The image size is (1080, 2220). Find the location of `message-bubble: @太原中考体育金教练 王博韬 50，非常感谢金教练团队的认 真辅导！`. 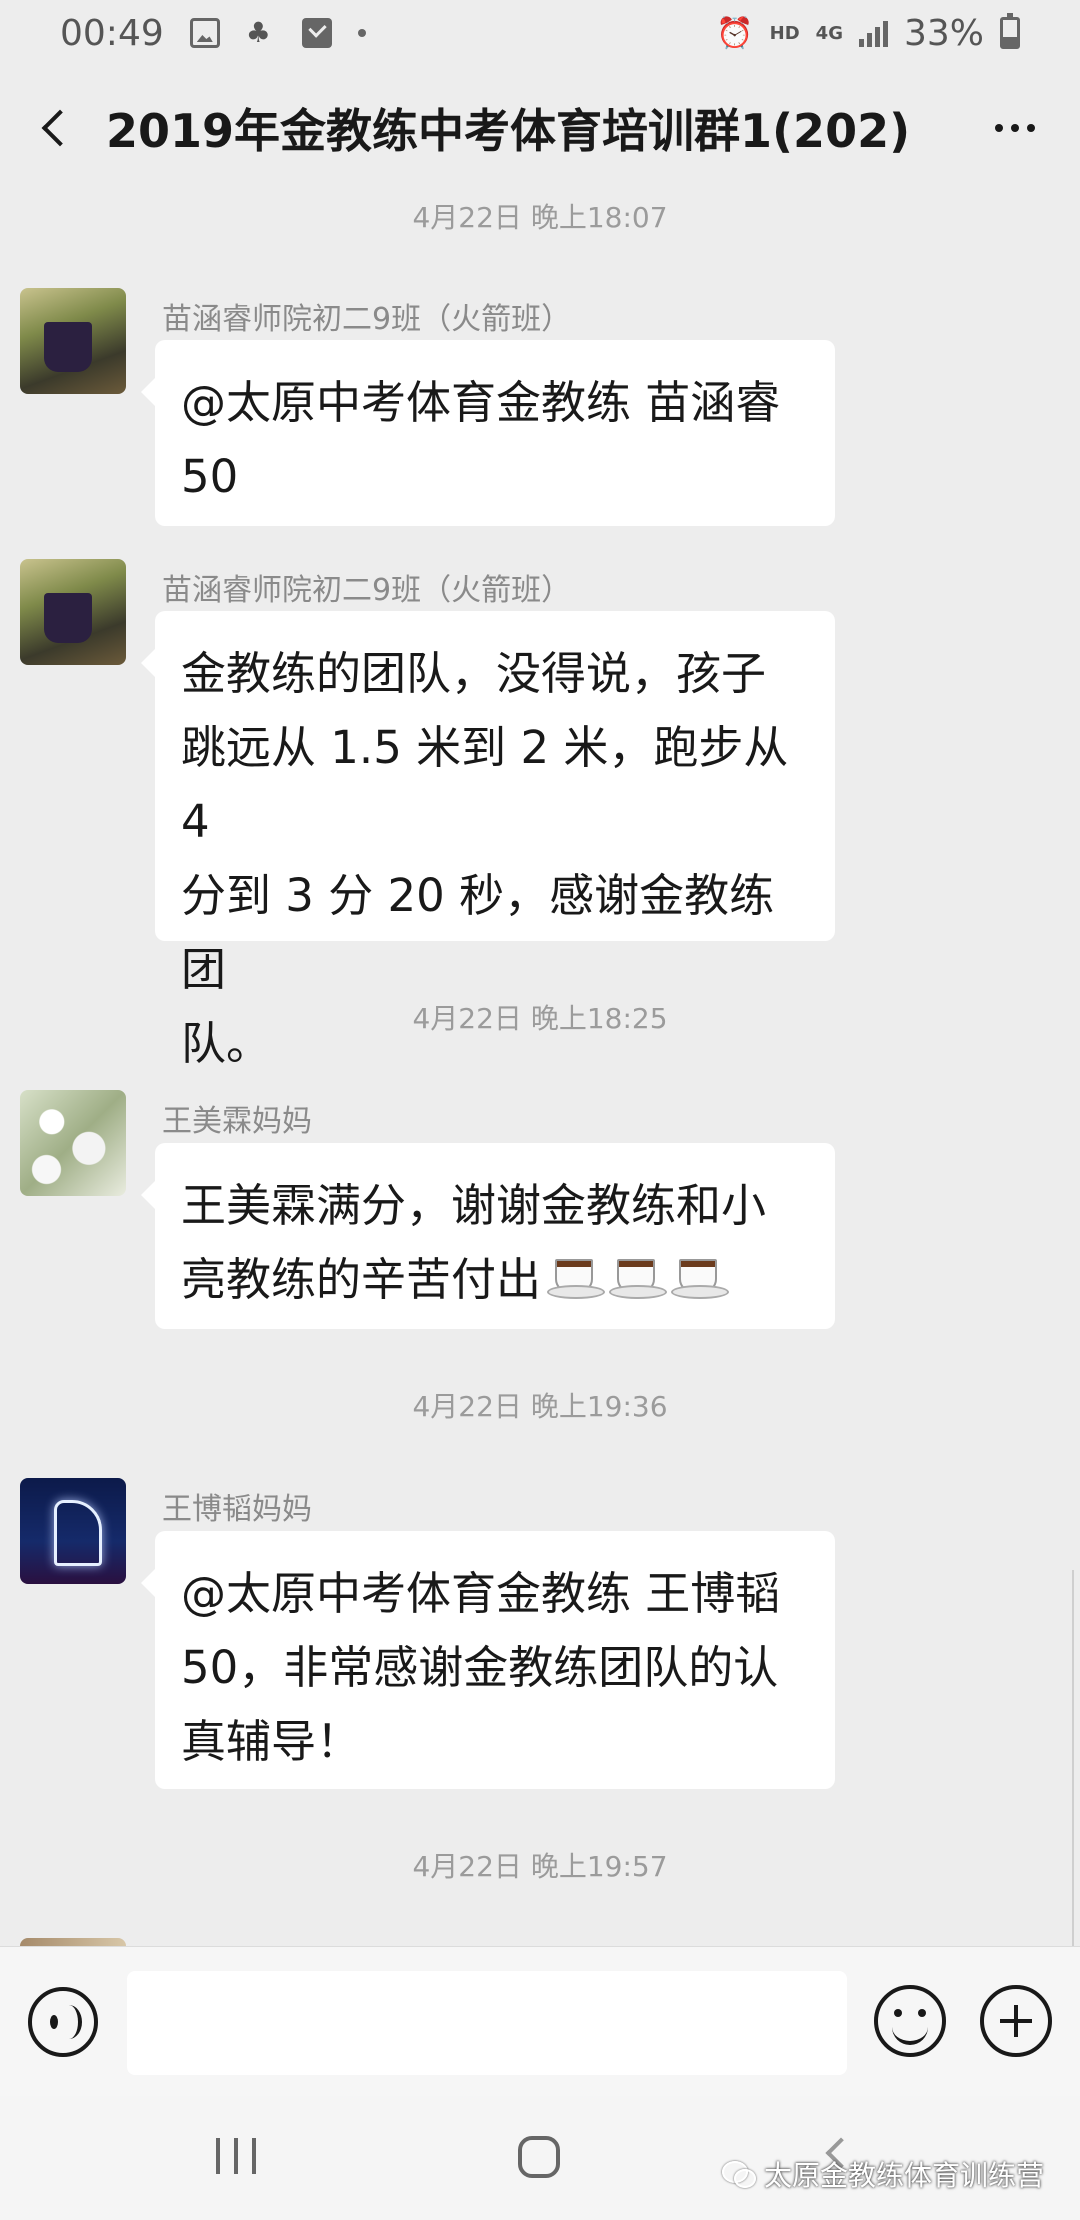

message-bubble: @太原中考体育金教练 王博韬 50，非常感谢金教练团队的认 真辅导！ is located at coordinates (488, 1660).